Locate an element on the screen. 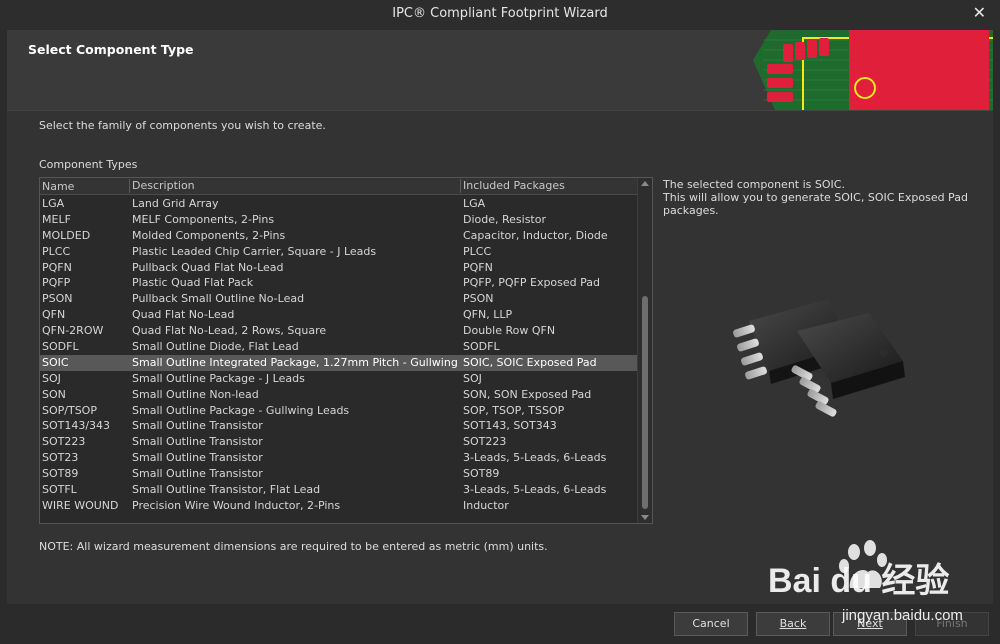  cell-name: MOLDED is located at coordinates (66, 235).